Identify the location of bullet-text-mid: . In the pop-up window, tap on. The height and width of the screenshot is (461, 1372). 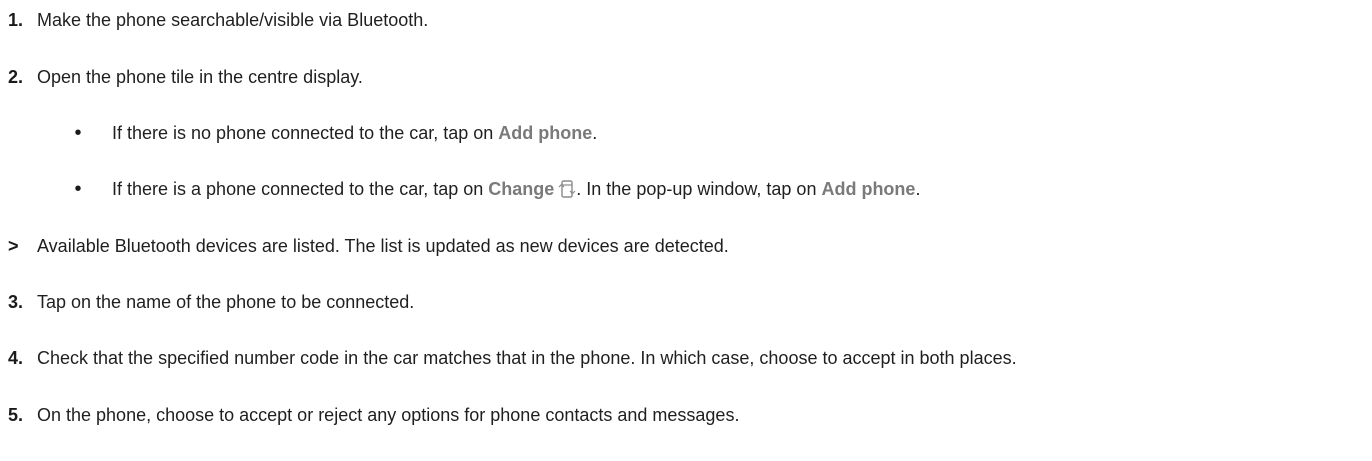
(699, 189).